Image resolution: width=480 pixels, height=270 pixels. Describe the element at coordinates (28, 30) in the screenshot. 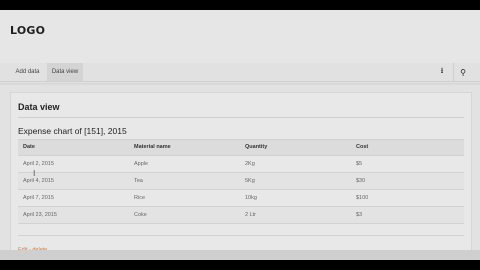

I see `logo: LOGO` at that location.